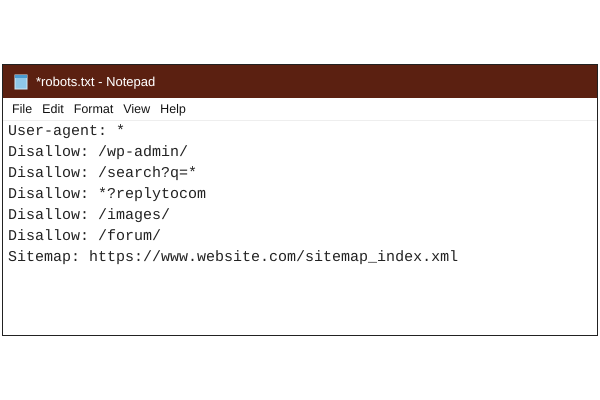 This screenshot has height=400, width=600. I want to click on menu-item: Format, so click(93, 109).